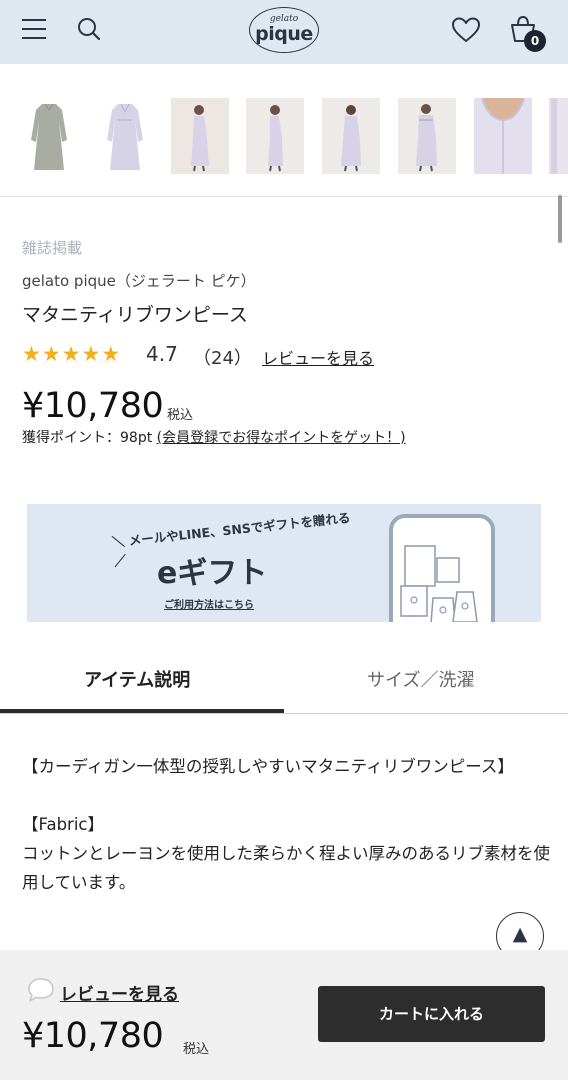  Describe the element at coordinates (162, 354) in the screenshot. I see `rating-value: 4.7` at that location.